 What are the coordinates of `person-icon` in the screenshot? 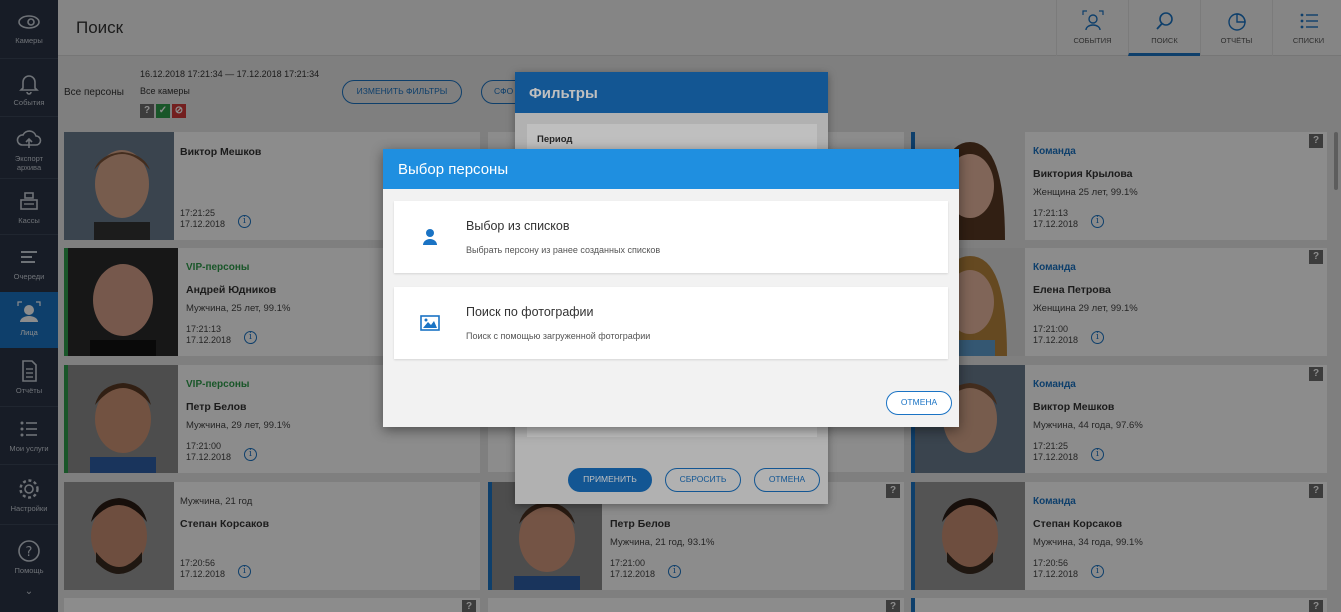 It's located at (430, 237).